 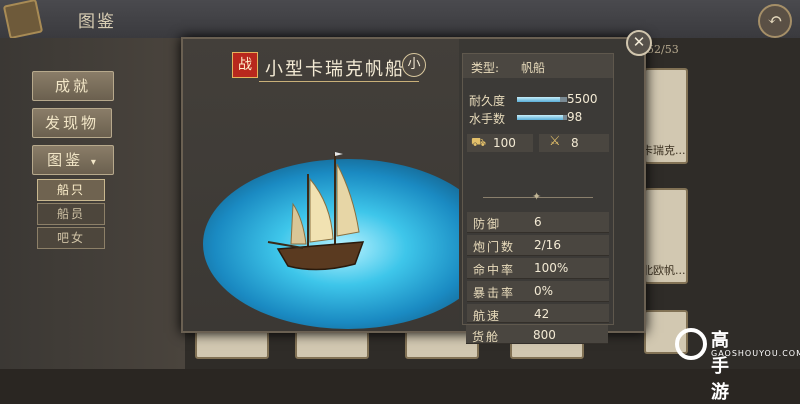 What do you see at coordinates (72, 123) in the screenshot?
I see `nav-discovery-button: 发现物` at bounding box center [72, 123].